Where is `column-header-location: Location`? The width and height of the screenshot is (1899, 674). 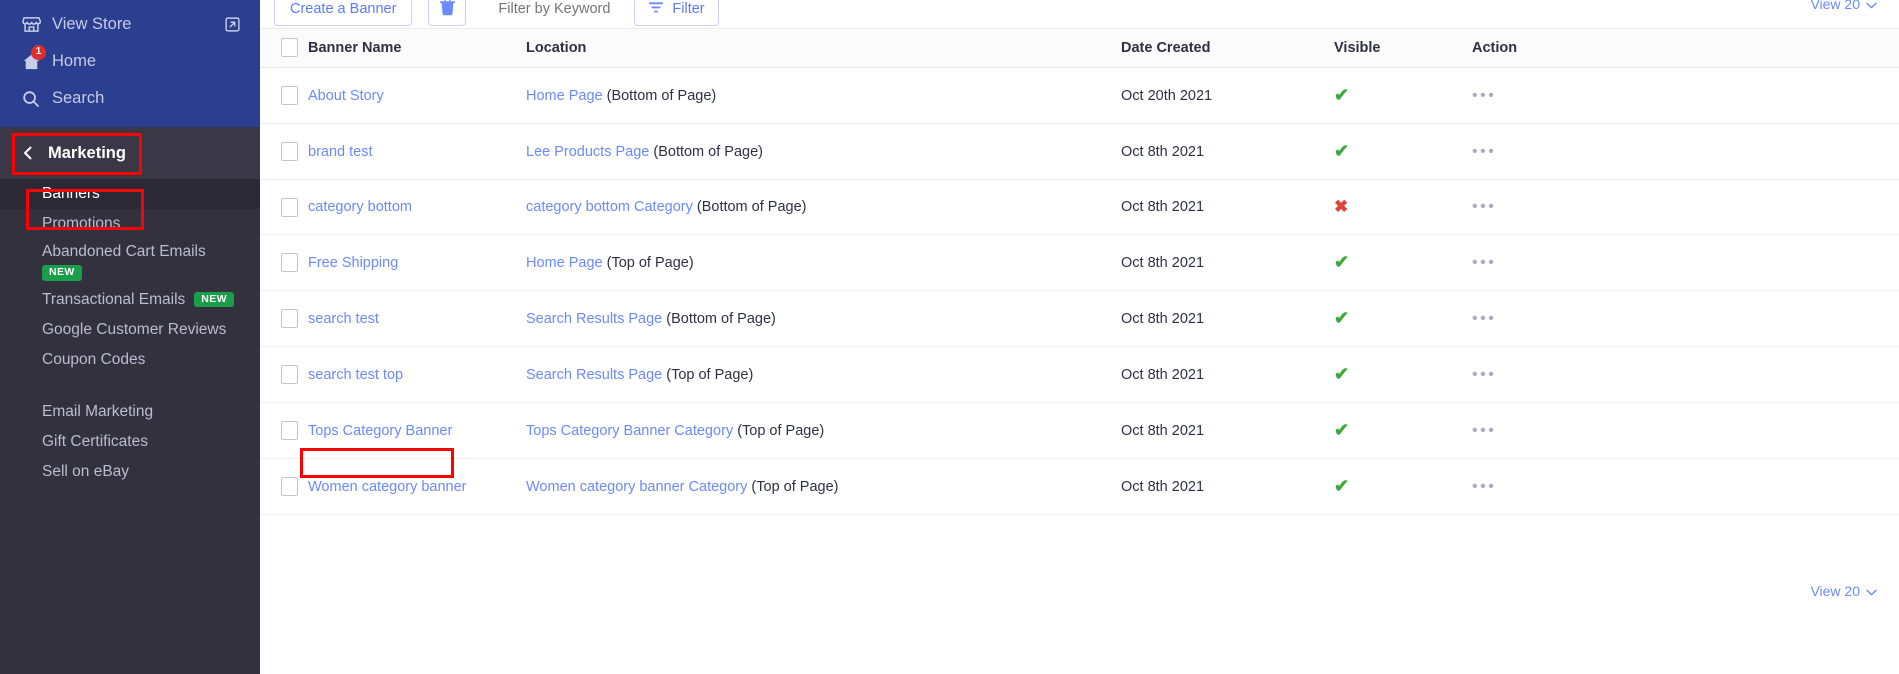
column-header-location: Location is located at coordinates (823, 48).